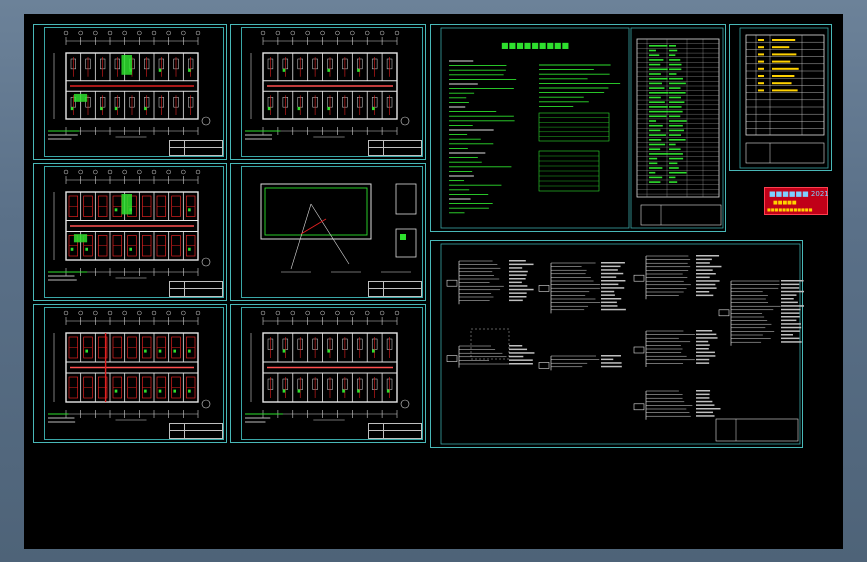 Image resolution: width=867 pixels, height=562 pixels. Describe the element at coordinates (328, 232) in the screenshot. I see `roof-plan-sheet` at that location.